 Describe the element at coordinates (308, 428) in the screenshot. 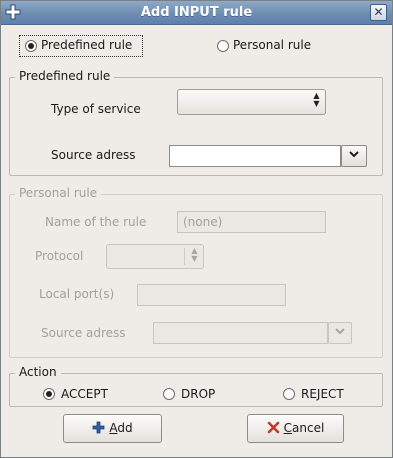

I see `cancel-button-label: ancel` at that location.